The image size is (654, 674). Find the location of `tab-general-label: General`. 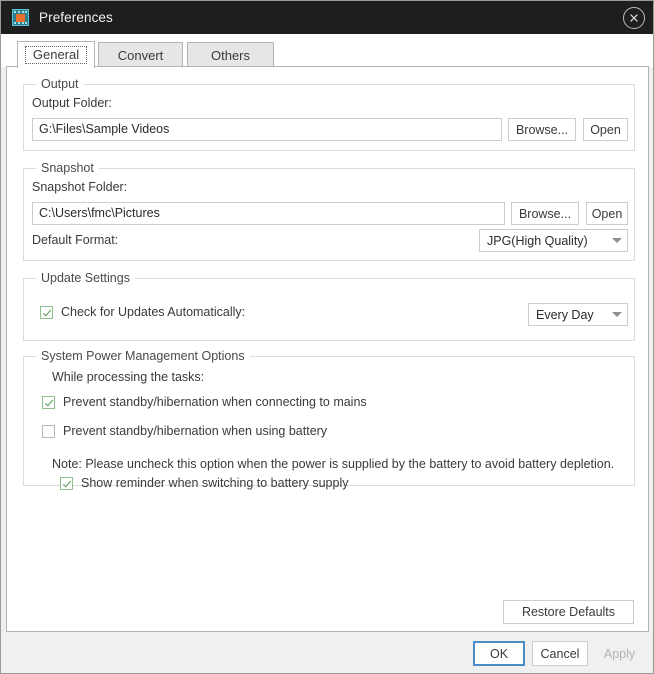

tab-general-label: General is located at coordinates (56, 55).